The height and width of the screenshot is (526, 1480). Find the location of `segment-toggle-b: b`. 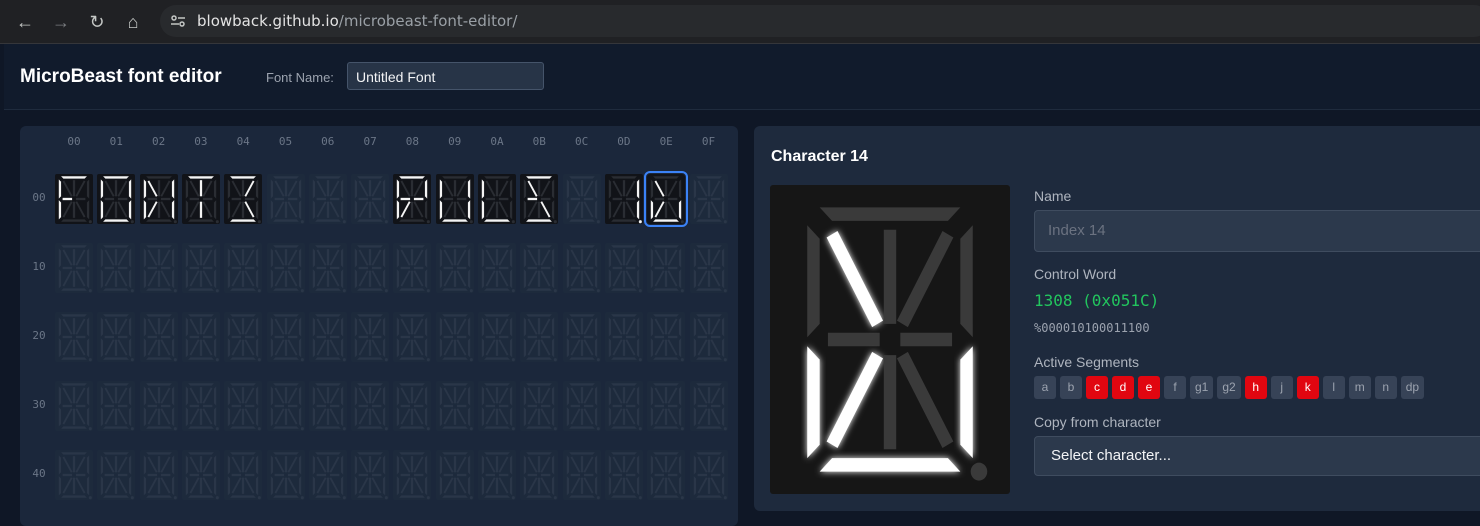

segment-toggle-b: b is located at coordinates (1071, 387).